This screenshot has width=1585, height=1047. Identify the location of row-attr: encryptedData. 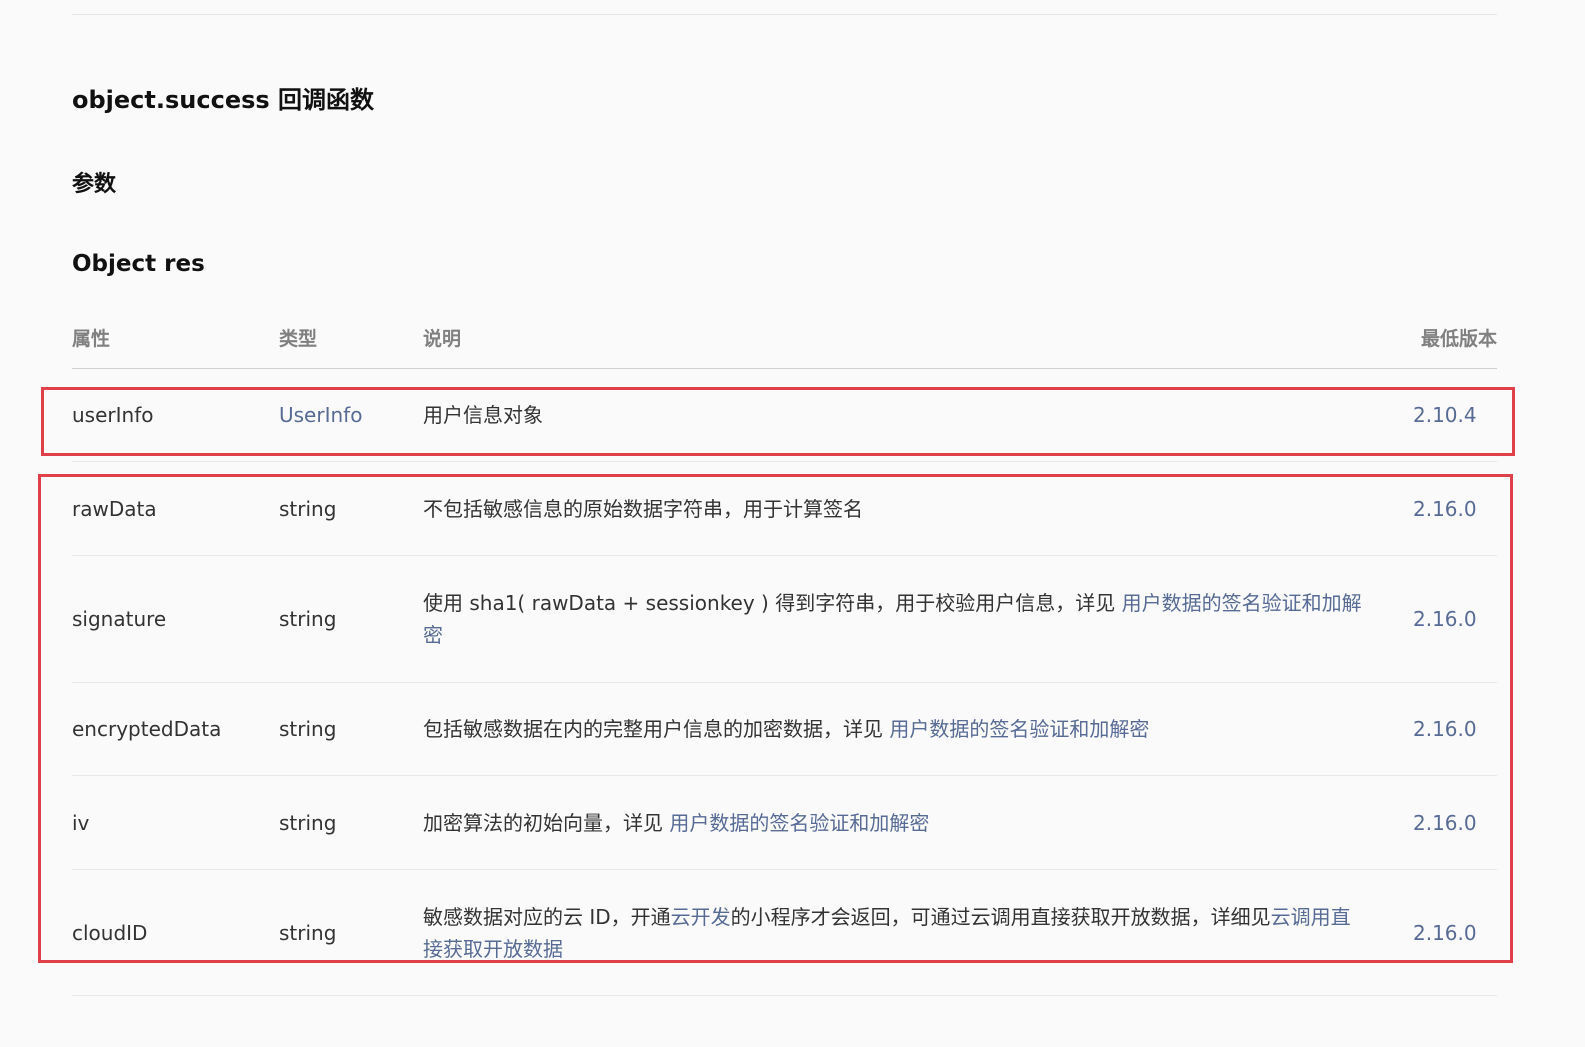
(147, 729).